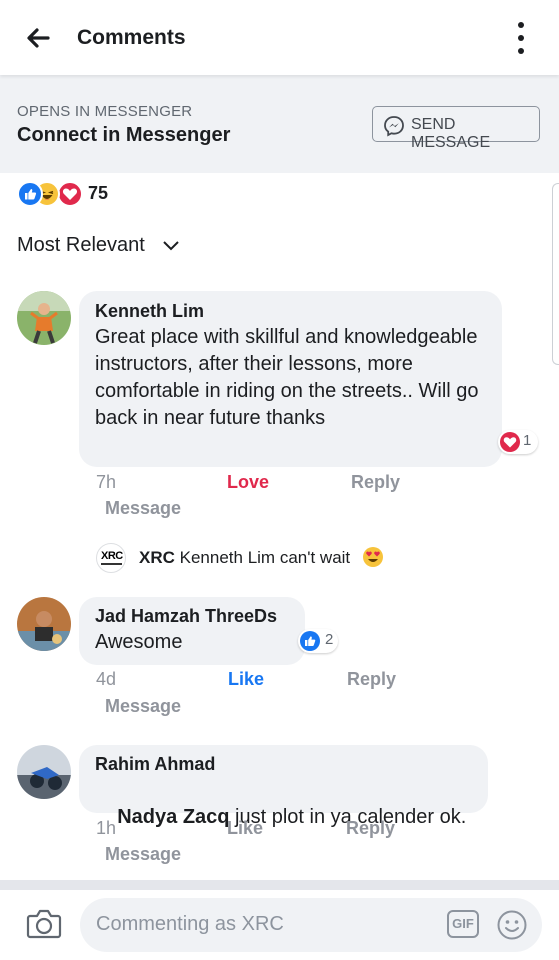 The width and height of the screenshot is (559, 960). Describe the element at coordinates (106, 828) in the screenshot. I see `comment-time: 1h` at that location.